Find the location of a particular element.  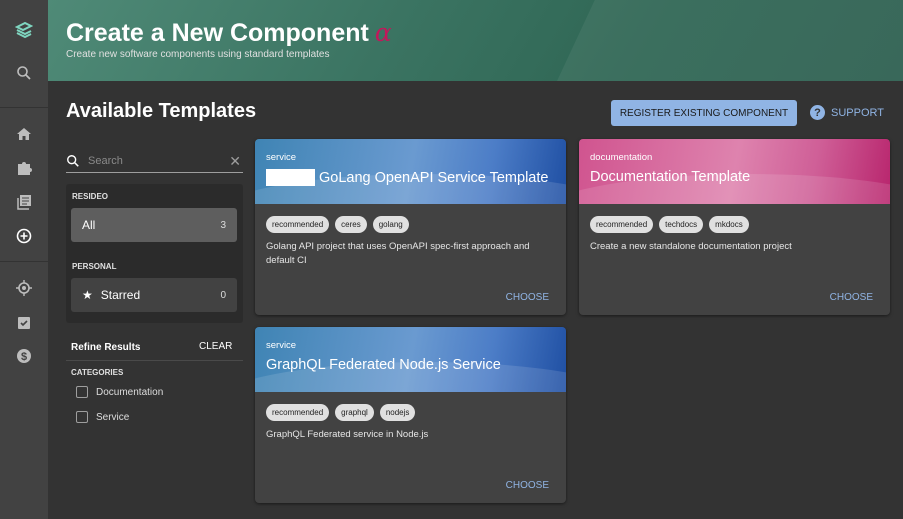

register-existing-component-button: REGISTER EXISTING COMPONENT is located at coordinates (704, 113).